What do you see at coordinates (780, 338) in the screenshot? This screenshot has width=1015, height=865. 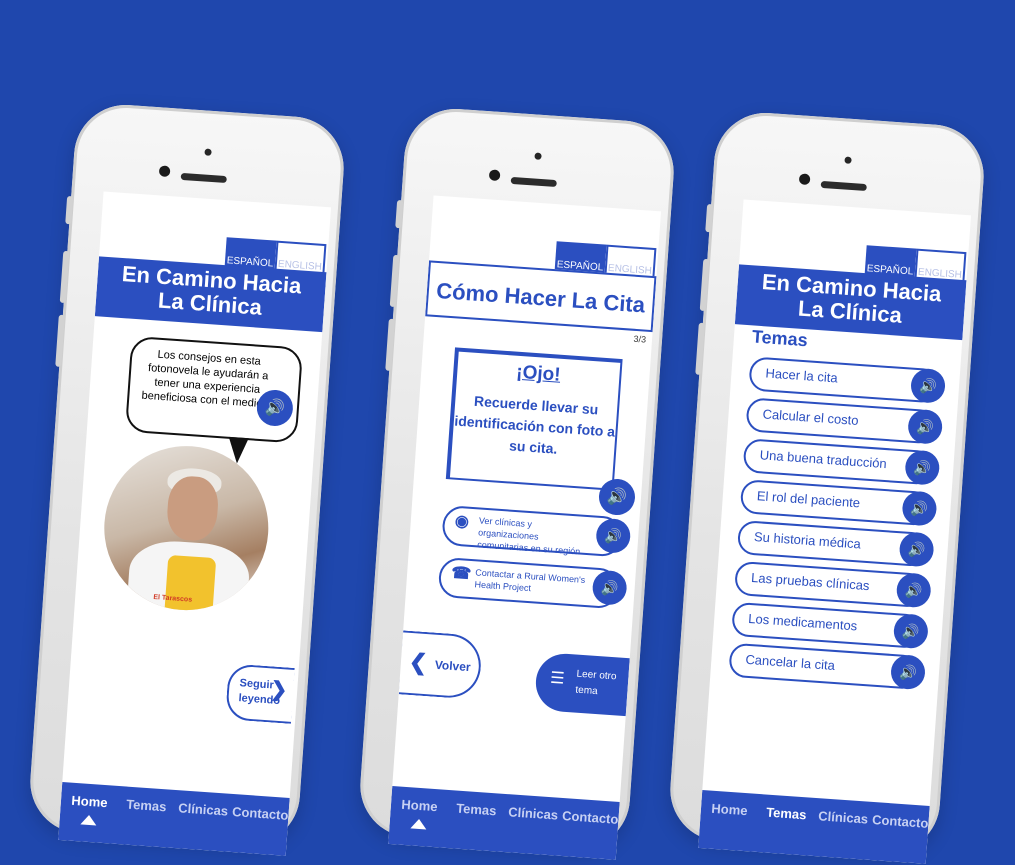 I see `section-heading: Temas` at bounding box center [780, 338].